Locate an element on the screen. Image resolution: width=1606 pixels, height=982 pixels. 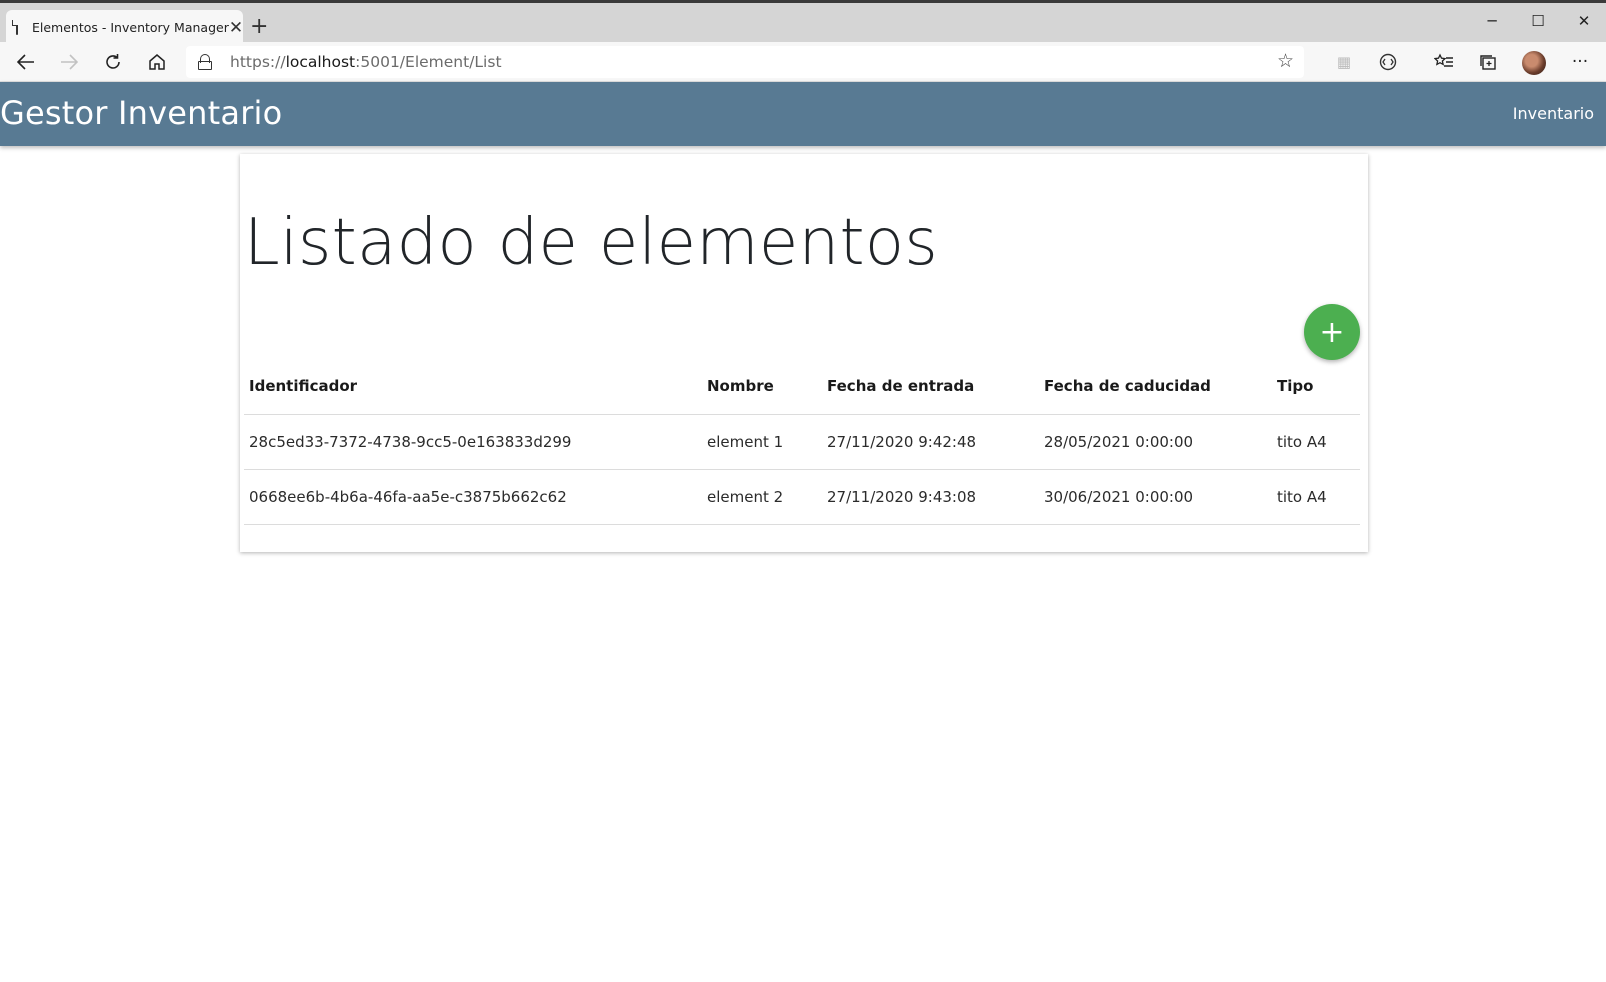
page-icon is located at coordinates (15, 27).